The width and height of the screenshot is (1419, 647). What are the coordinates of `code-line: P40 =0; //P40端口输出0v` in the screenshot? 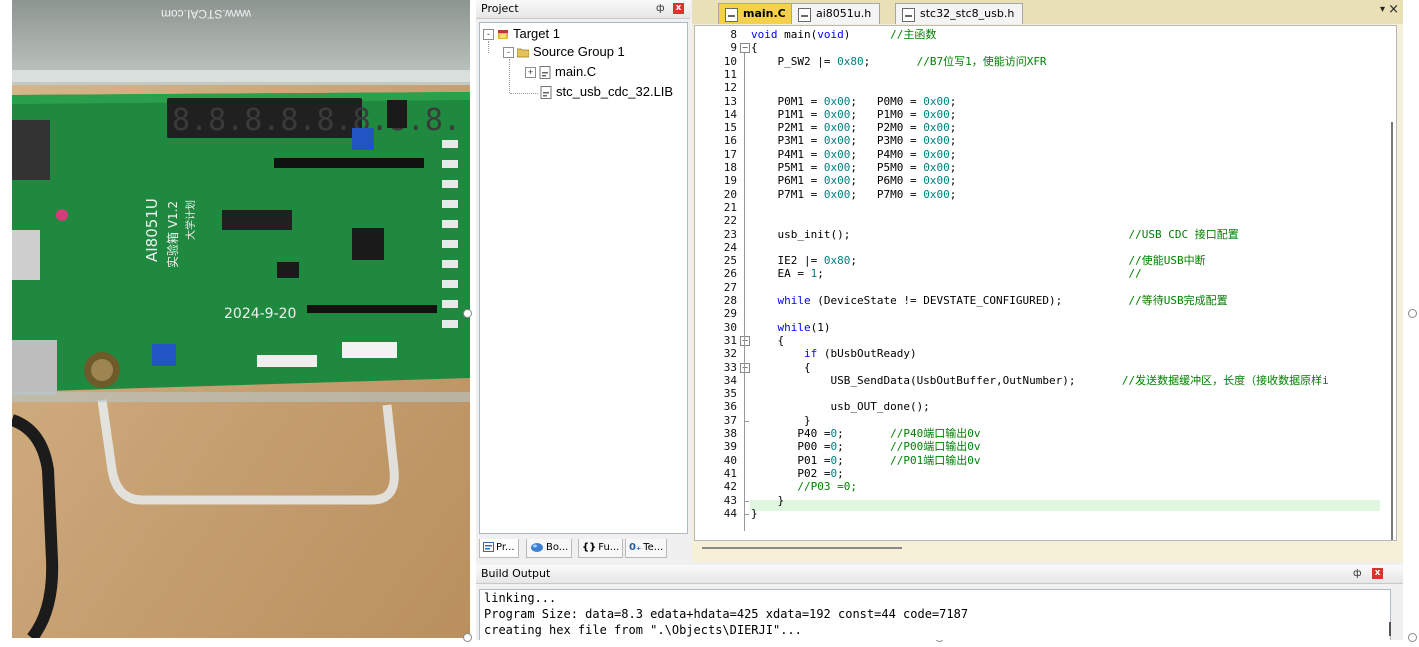 It's located at (865, 433).